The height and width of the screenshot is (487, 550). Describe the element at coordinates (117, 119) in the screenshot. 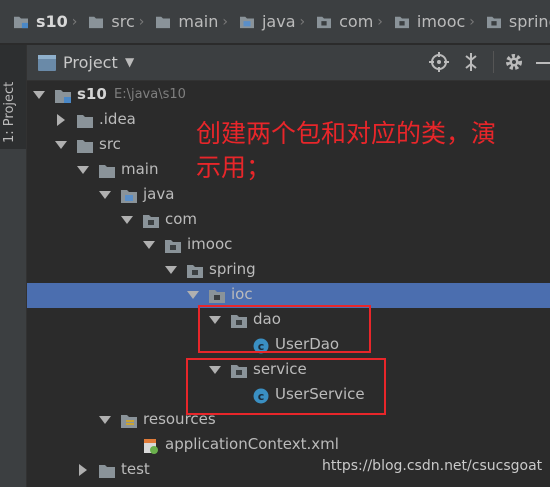

I see `tree-node-label: .idea` at that location.